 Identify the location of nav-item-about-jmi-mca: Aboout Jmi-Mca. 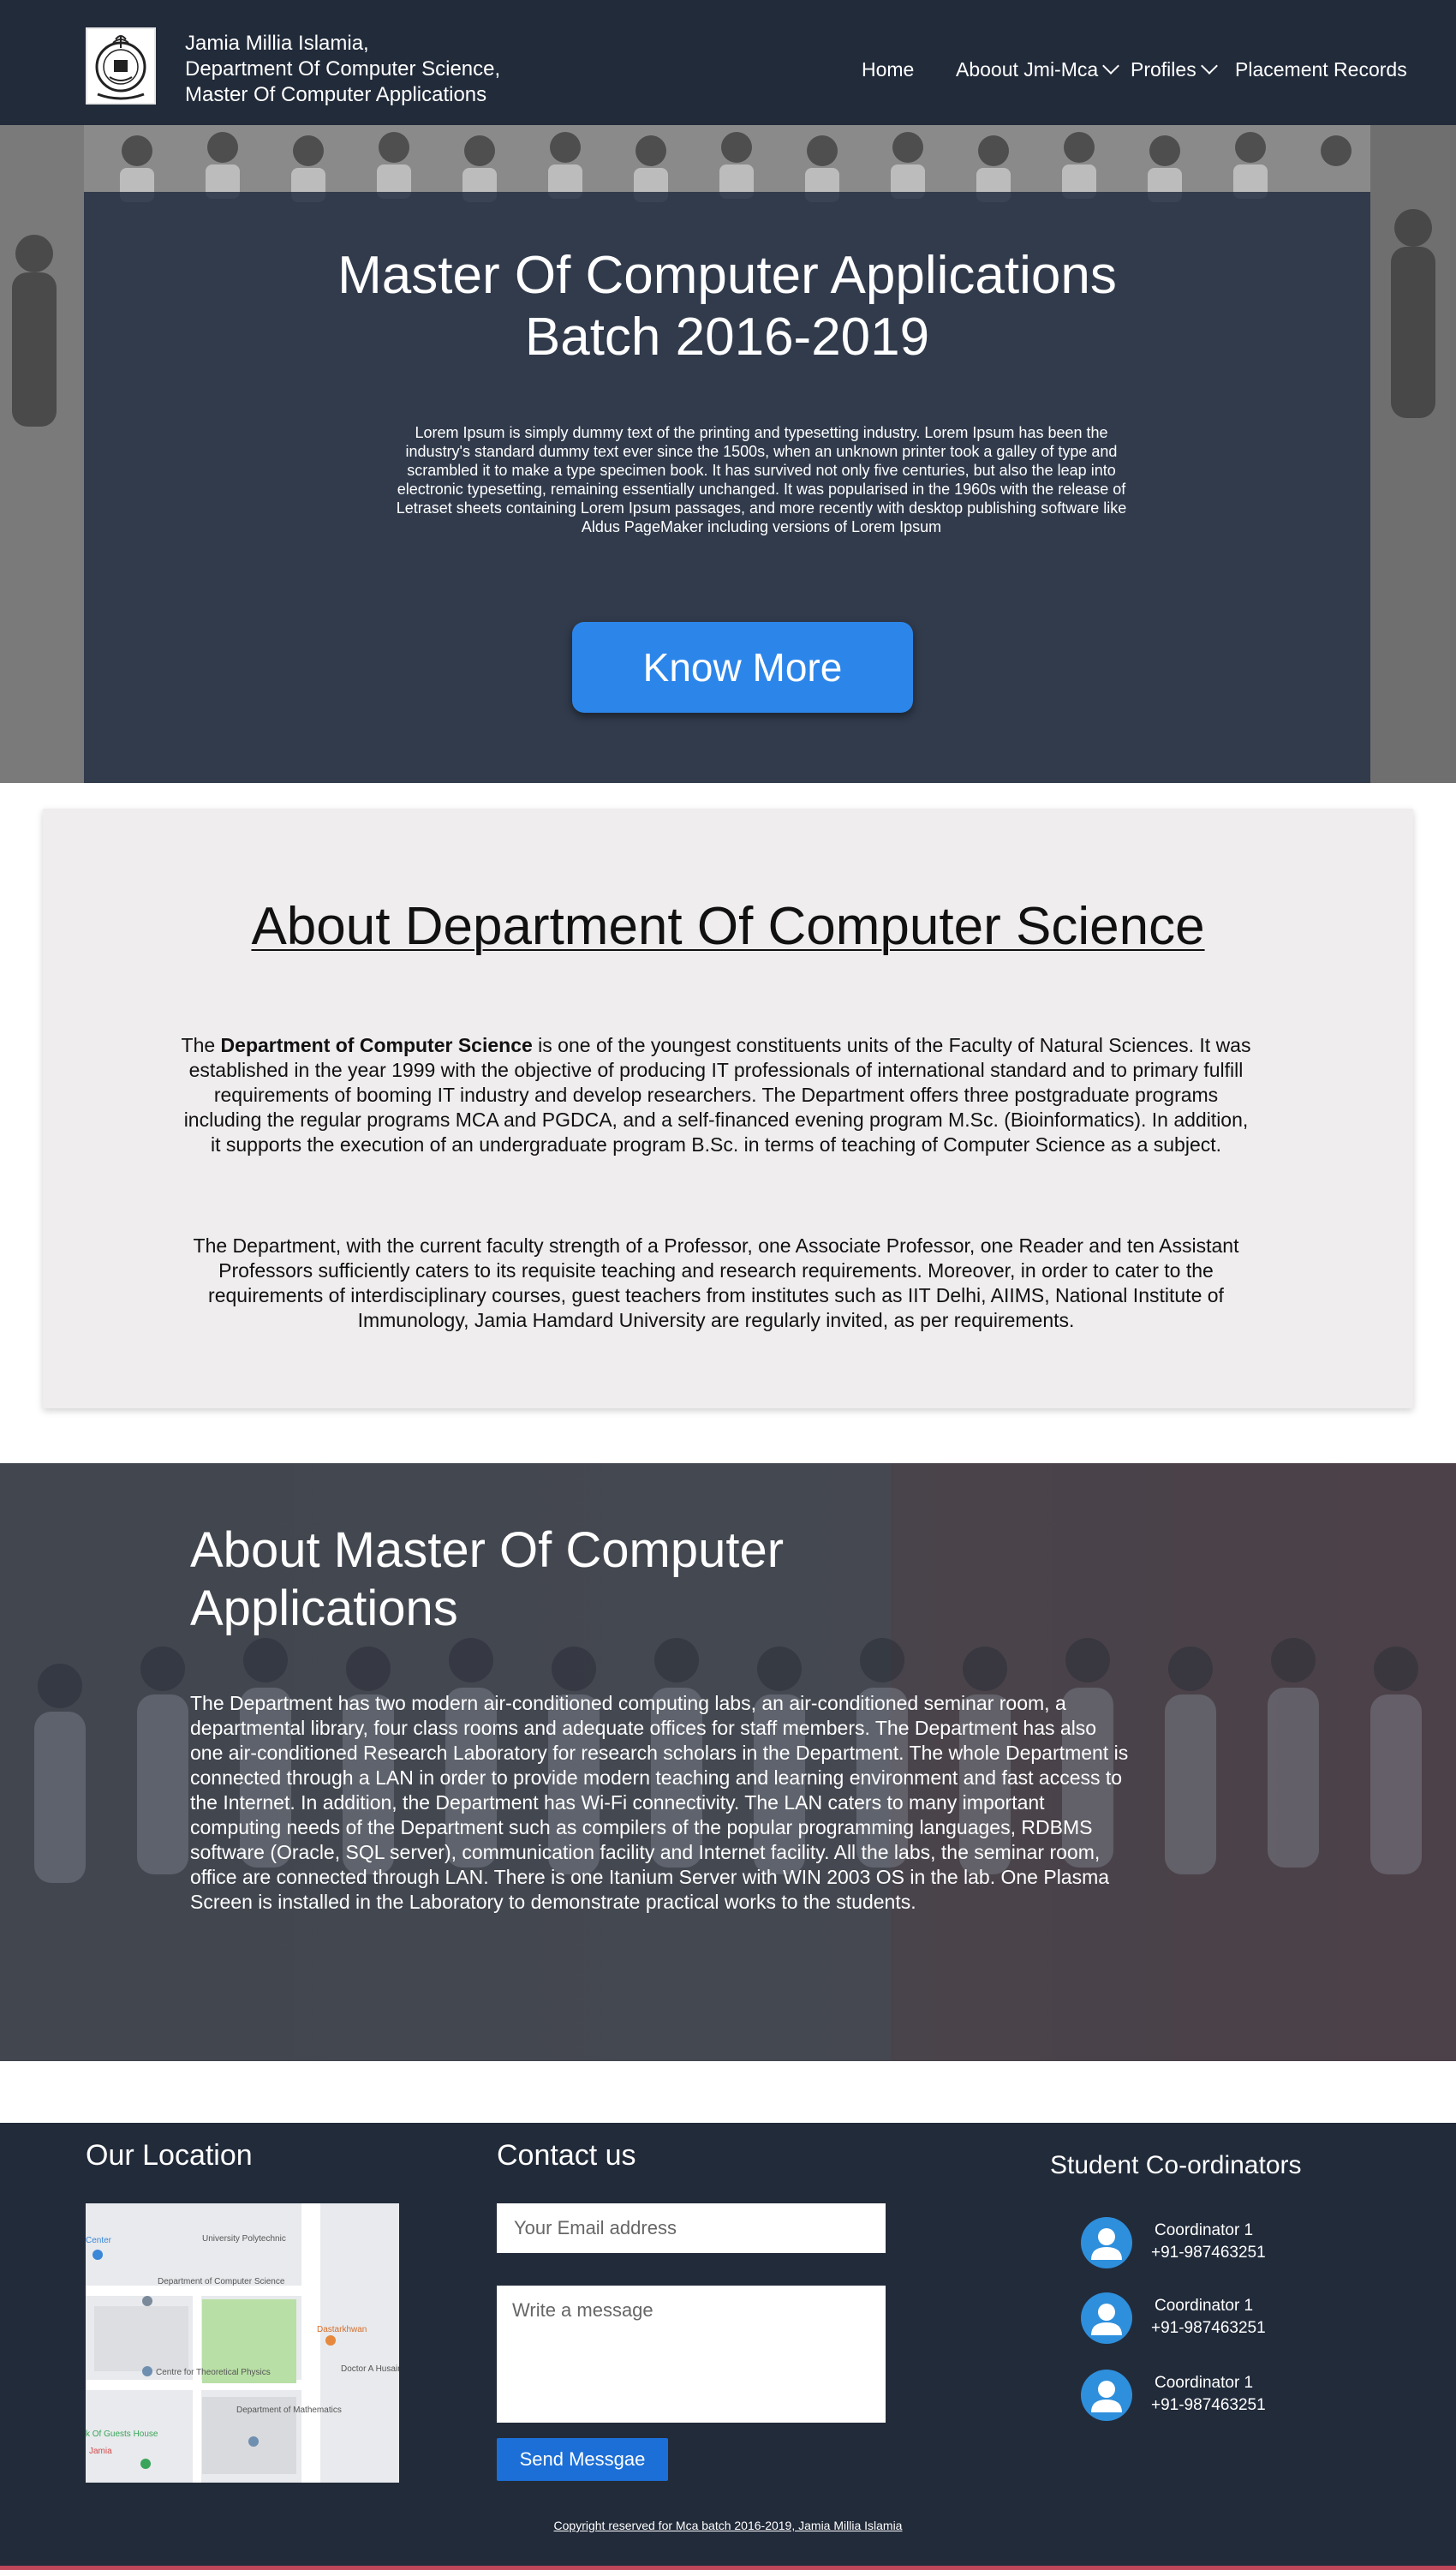
(1038, 69).